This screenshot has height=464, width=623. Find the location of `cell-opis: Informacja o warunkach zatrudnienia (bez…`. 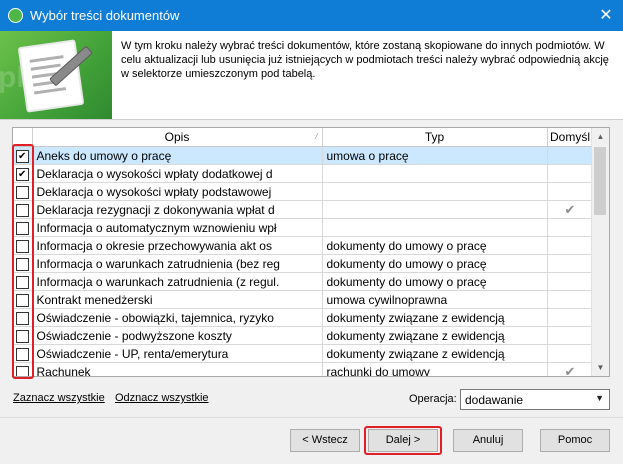

cell-opis: Informacja o warunkach zatrudnienia (bez… is located at coordinates (177, 263).